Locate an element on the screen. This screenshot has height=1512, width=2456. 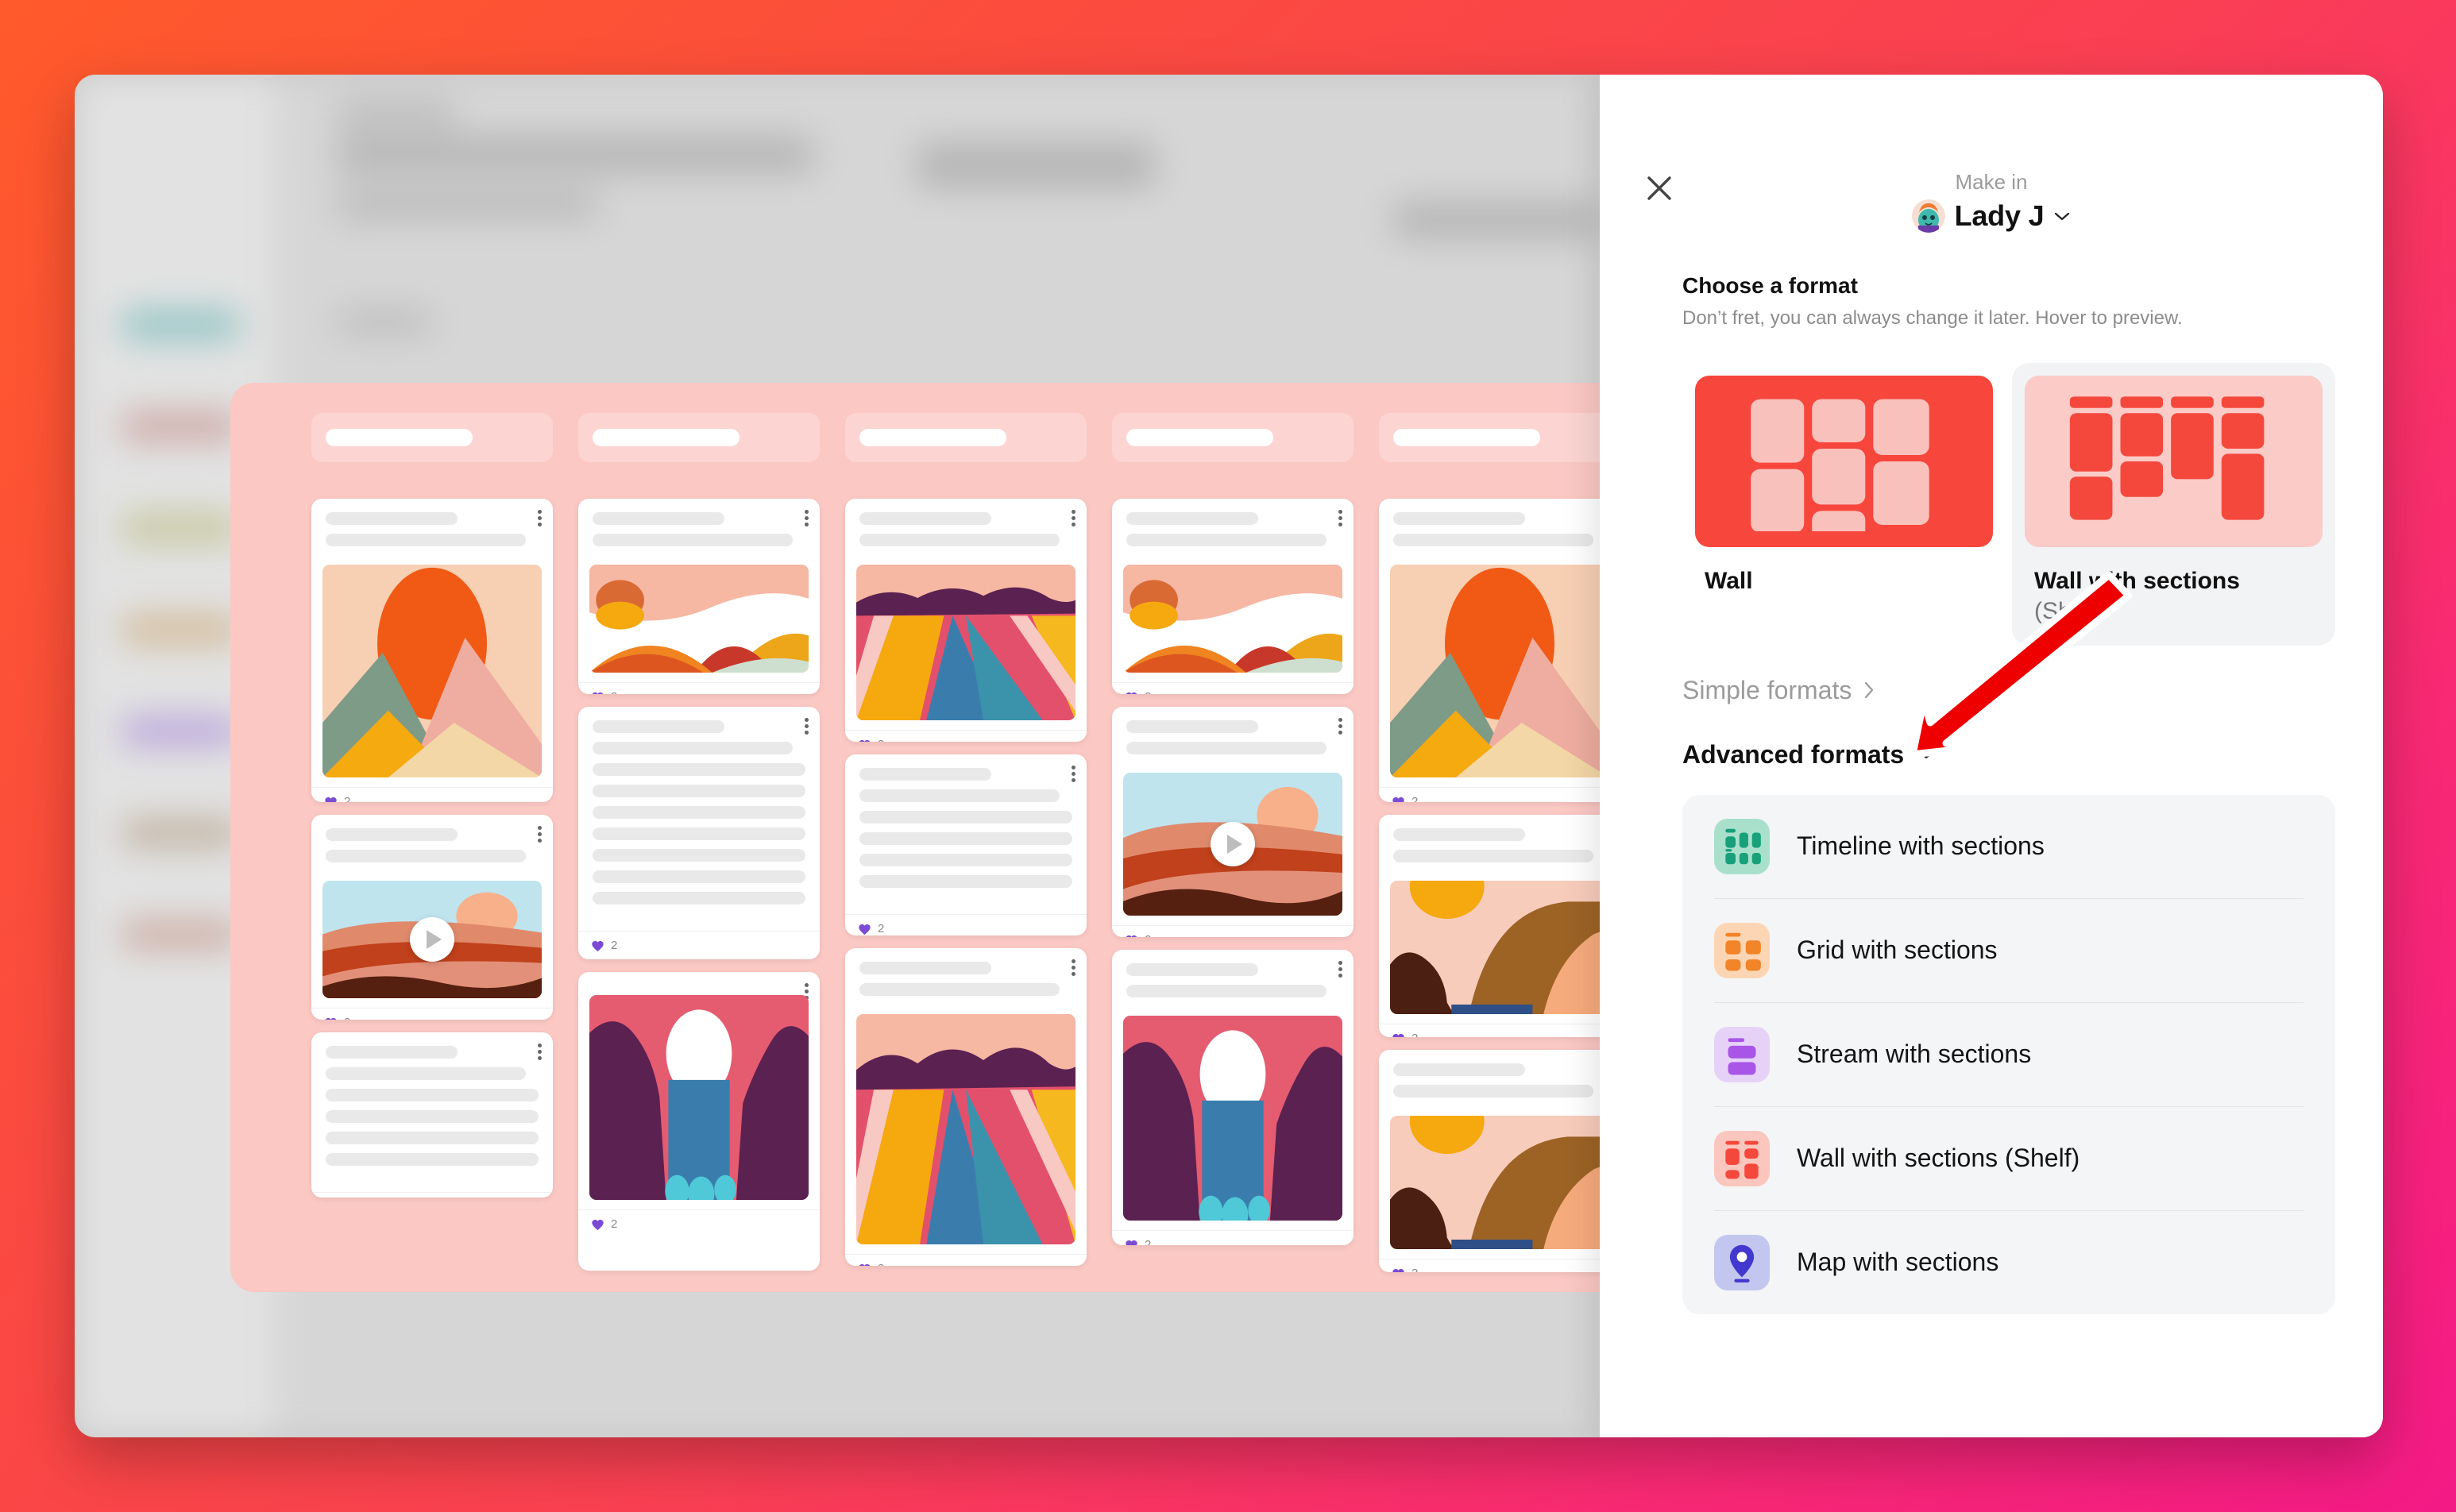
space-selector: Lady J is located at coordinates (1991, 216).